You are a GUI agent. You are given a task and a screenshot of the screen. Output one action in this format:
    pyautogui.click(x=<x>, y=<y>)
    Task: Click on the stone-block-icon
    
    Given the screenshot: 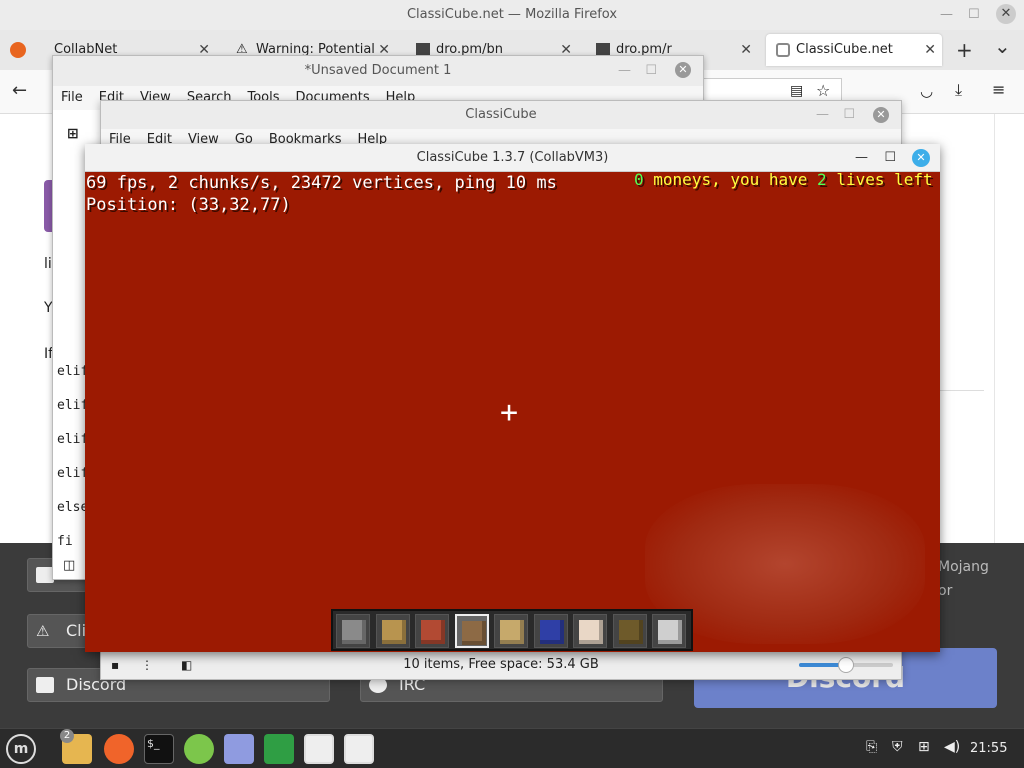 What is the action you would take?
    pyautogui.click(x=354, y=632)
    